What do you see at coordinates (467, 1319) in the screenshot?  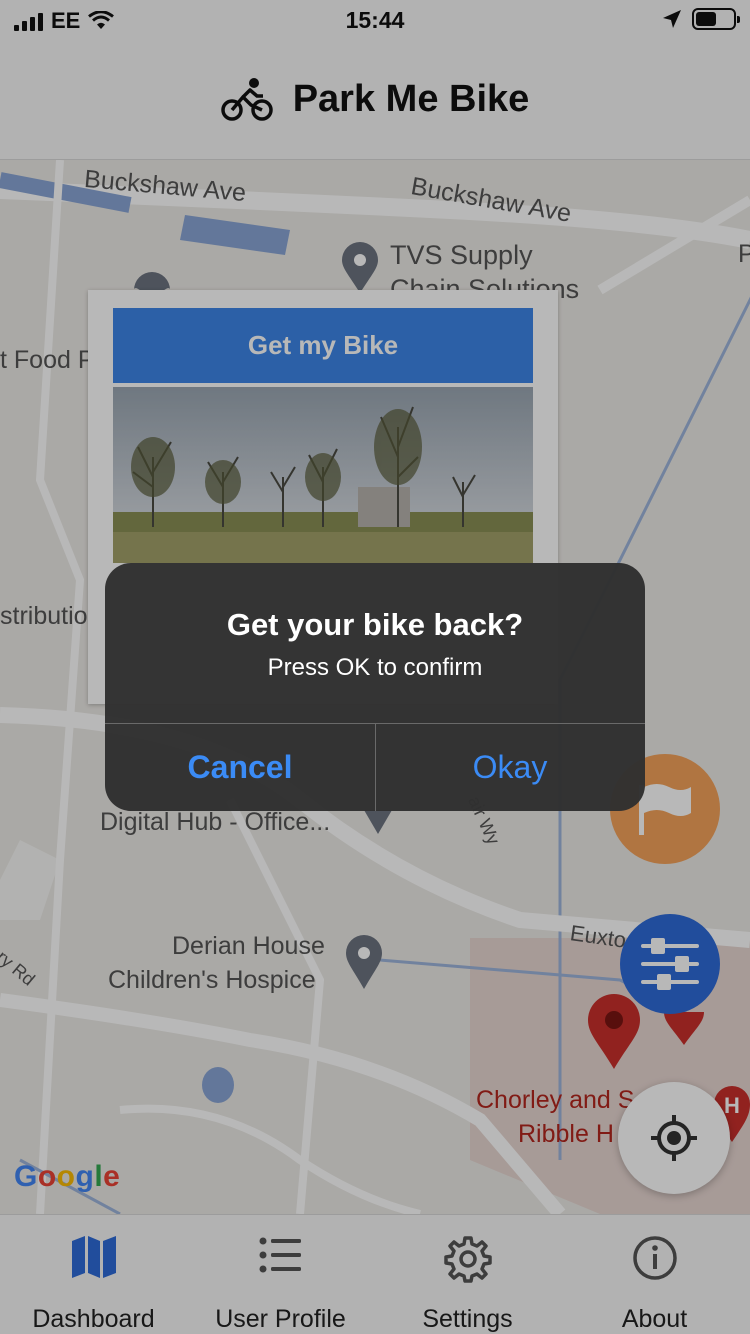 I see `tab-label: Settings` at bounding box center [467, 1319].